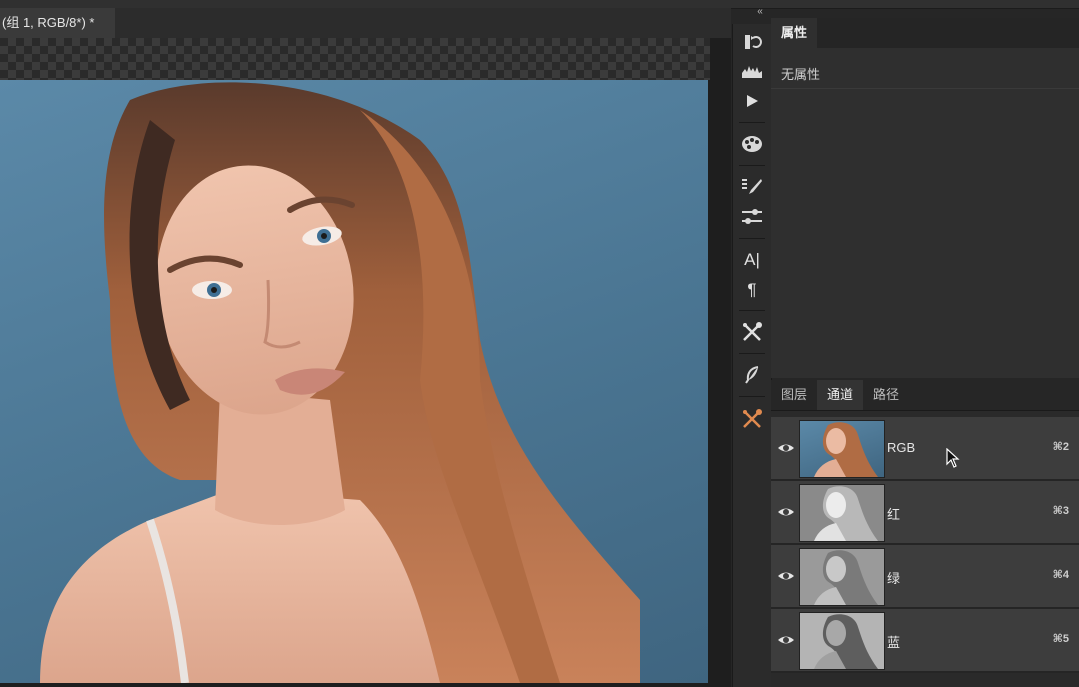  Describe the element at coordinates (794, 33) in the screenshot. I see `tab-properties: 属性` at that location.